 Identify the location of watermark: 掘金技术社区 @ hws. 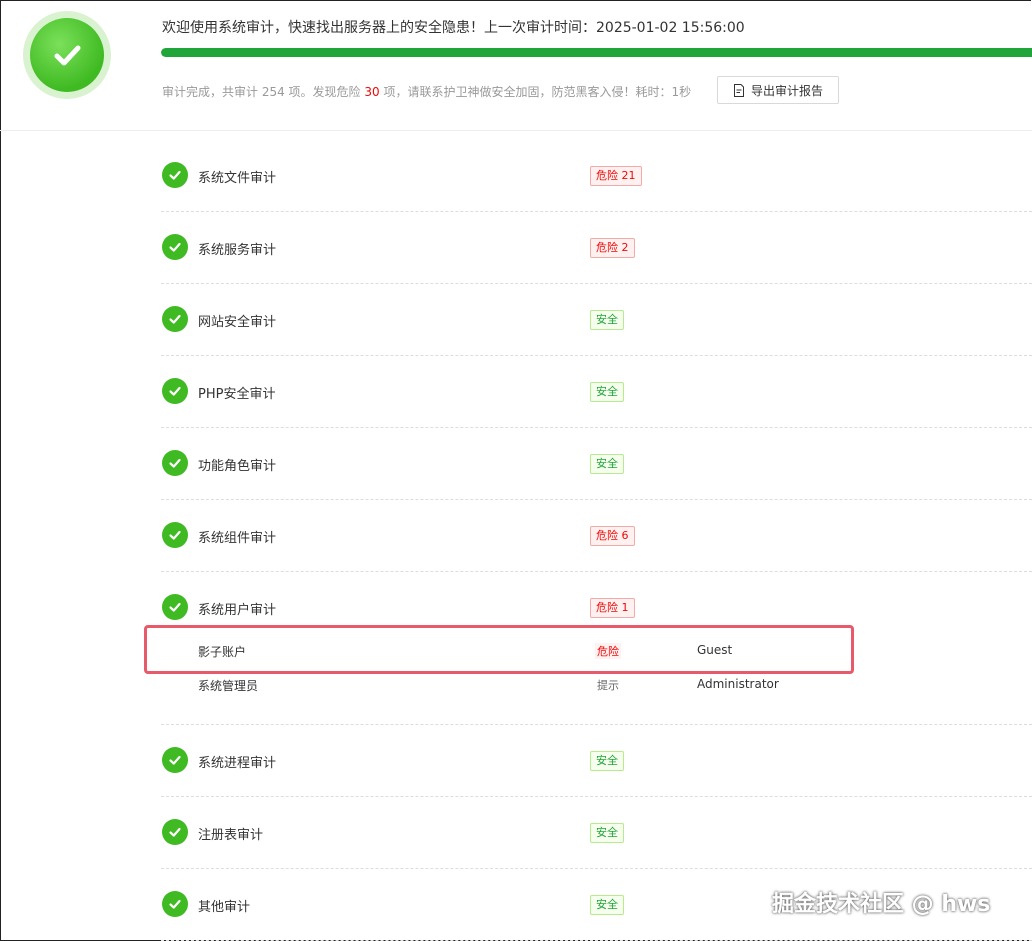
(881, 904).